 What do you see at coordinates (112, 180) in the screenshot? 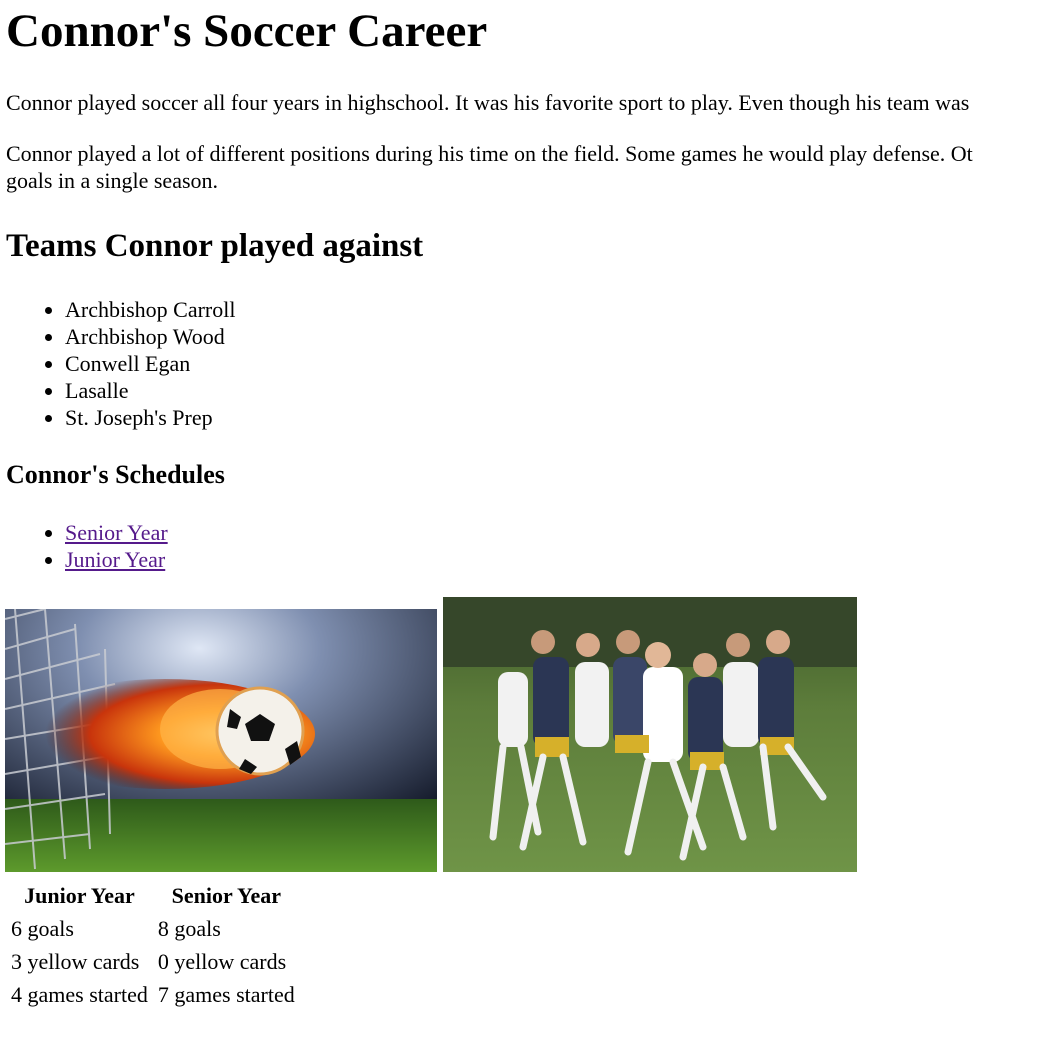
I see `positions-paragraph-line2: goals in a single season.` at bounding box center [112, 180].